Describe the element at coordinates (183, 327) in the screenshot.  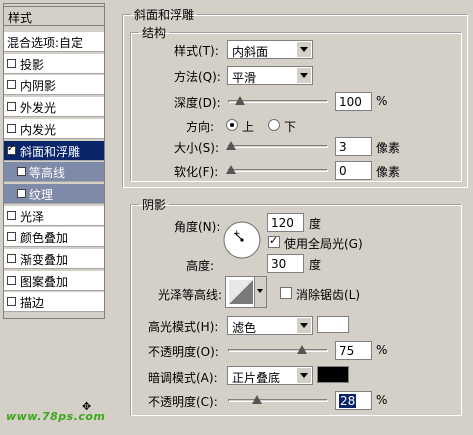
I see `highlight-mode-label: 高光模式(H):` at that location.